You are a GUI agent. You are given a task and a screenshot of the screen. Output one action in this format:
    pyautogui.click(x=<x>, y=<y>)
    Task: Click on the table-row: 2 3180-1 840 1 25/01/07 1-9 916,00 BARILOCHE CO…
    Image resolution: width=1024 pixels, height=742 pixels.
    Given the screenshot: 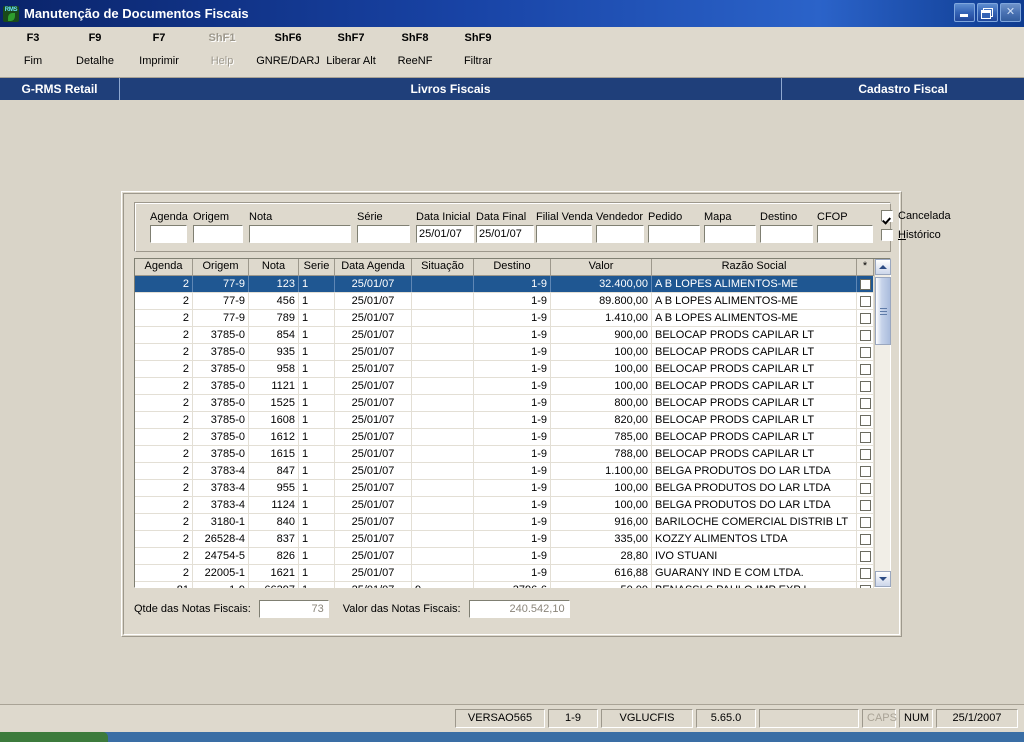 What is the action you would take?
    pyautogui.click(x=504, y=522)
    